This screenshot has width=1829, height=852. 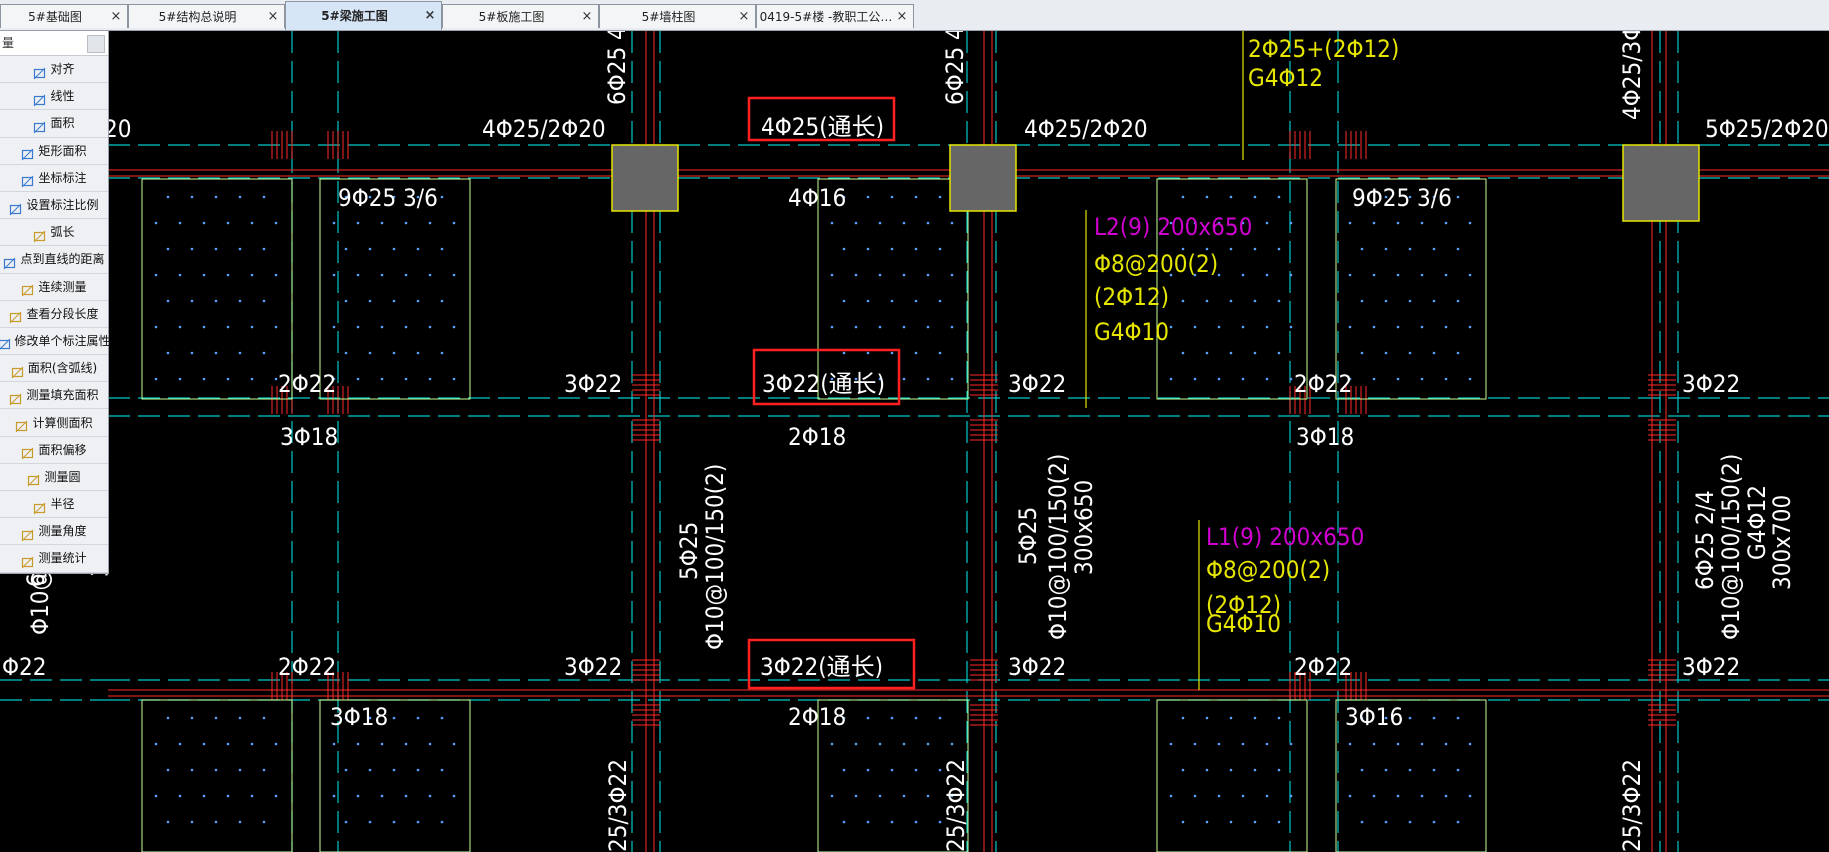 What do you see at coordinates (96, 44) in the screenshot?
I see `panel-pin-button` at bounding box center [96, 44].